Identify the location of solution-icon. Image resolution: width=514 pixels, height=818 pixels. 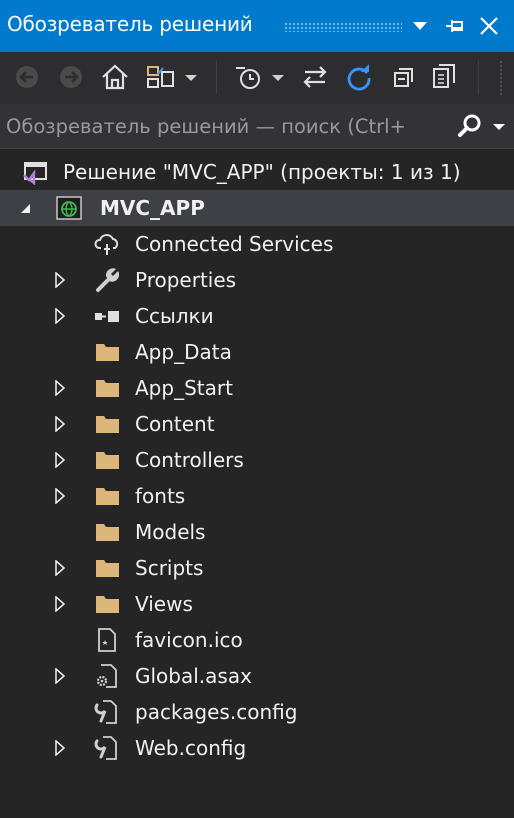
(35, 173).